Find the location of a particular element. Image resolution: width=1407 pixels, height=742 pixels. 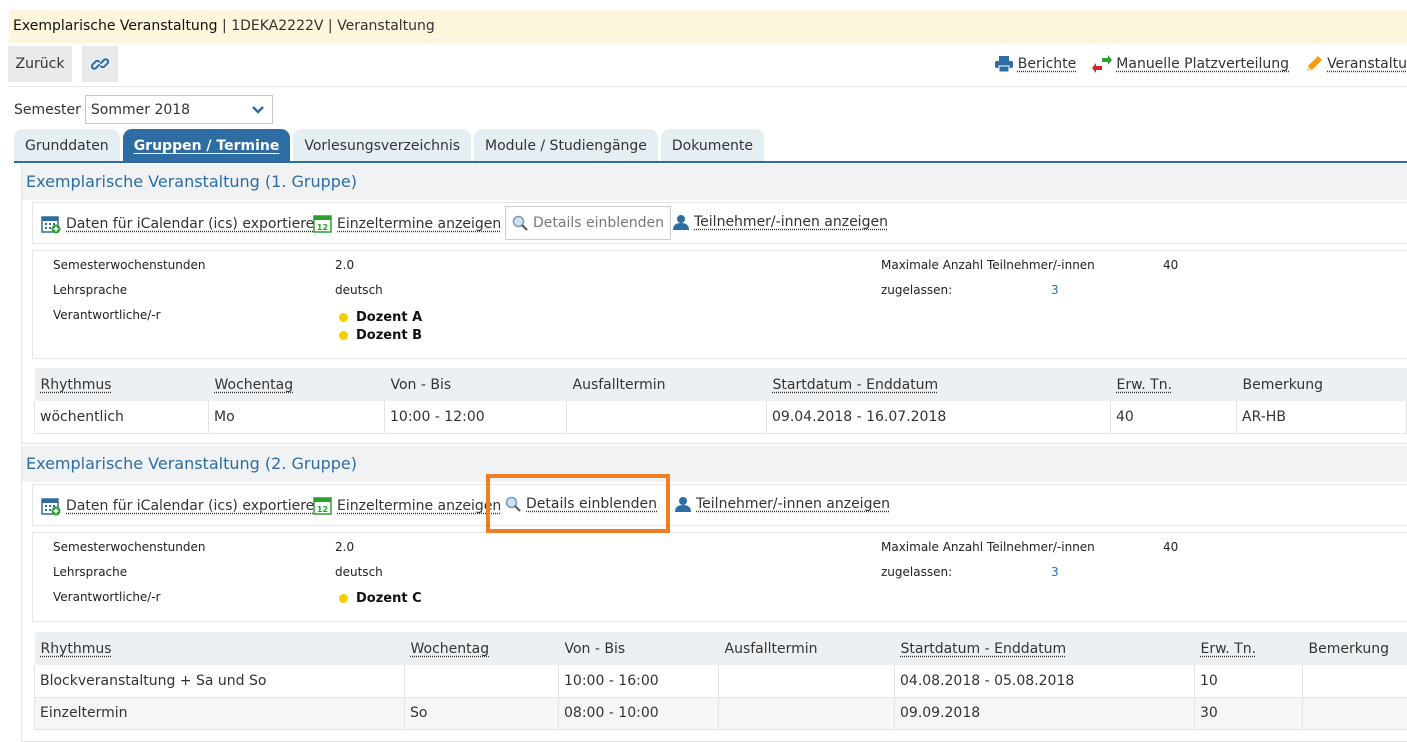

printer-icon is located at coordinates (1004, 64).